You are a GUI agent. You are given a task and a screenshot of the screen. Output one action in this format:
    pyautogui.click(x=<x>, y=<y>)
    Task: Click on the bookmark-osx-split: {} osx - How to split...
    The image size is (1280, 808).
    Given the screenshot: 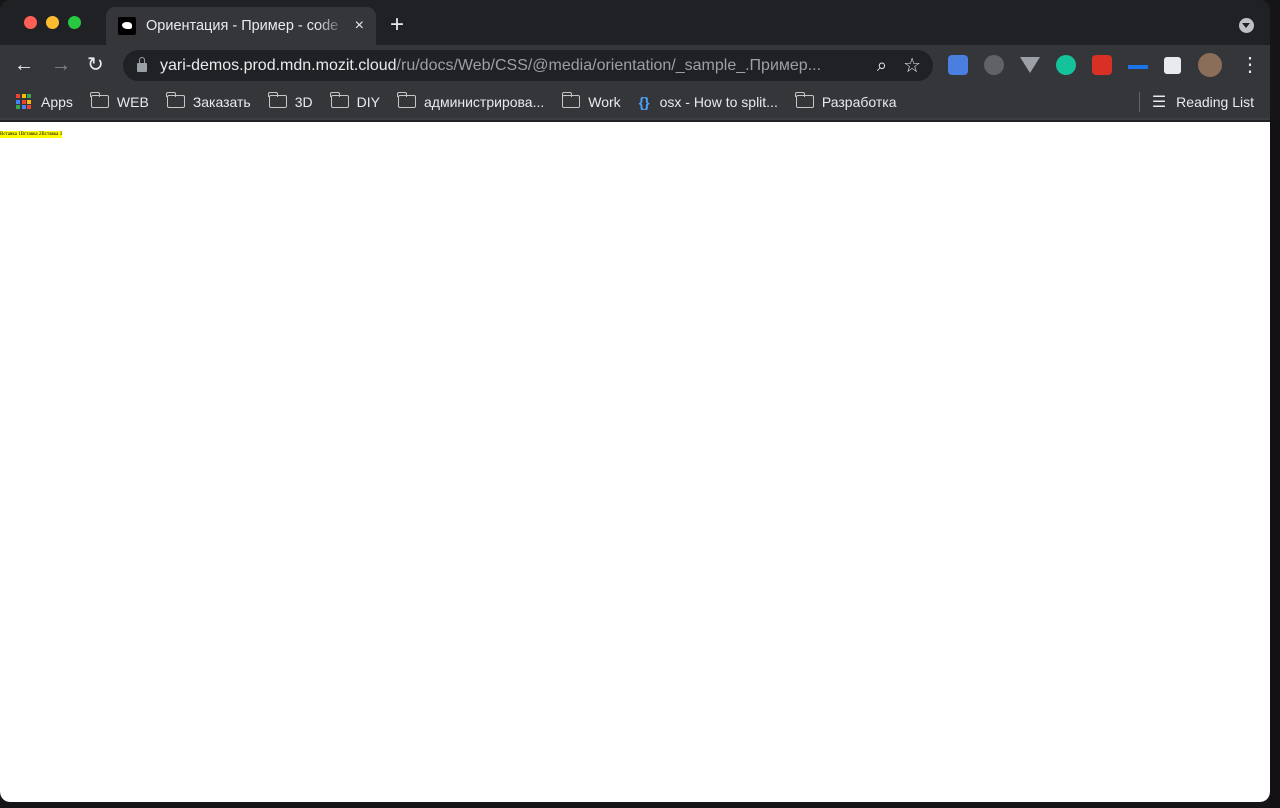 What is the action you would take?
    pyautogui.click(x=708, y=102)
    